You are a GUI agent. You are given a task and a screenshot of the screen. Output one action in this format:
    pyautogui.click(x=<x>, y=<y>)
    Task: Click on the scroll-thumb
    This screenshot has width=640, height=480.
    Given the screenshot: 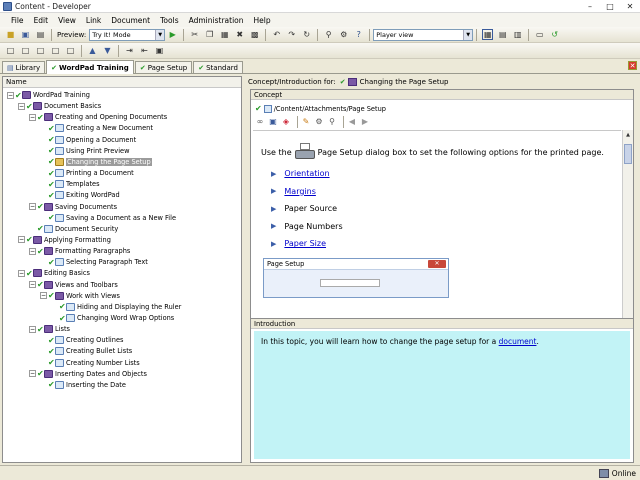 What is the action you would take?
    pyautogui.click(x=628, y=154)
    